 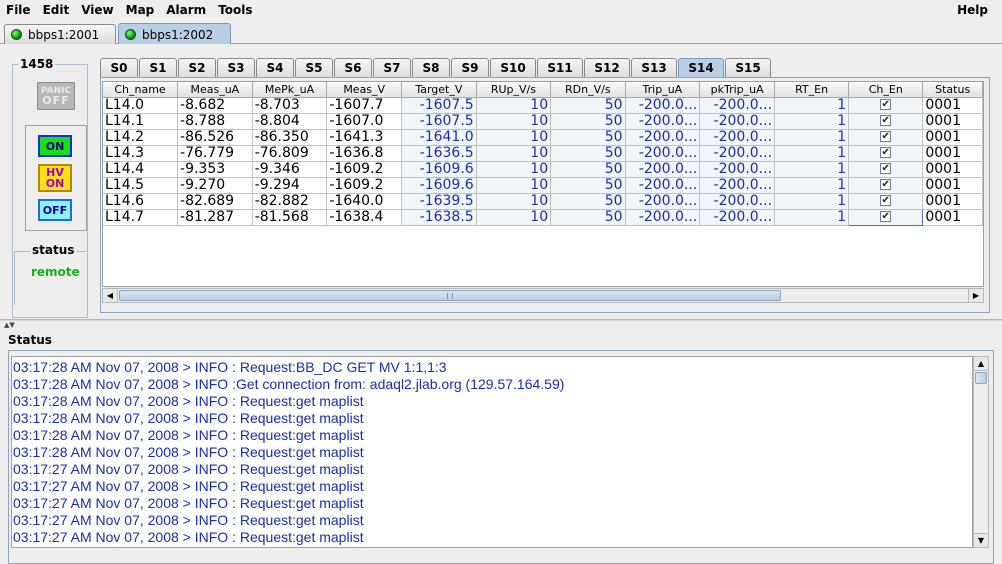 I want to click on tab-slot-s13: S13, so click(x=654, y=68).